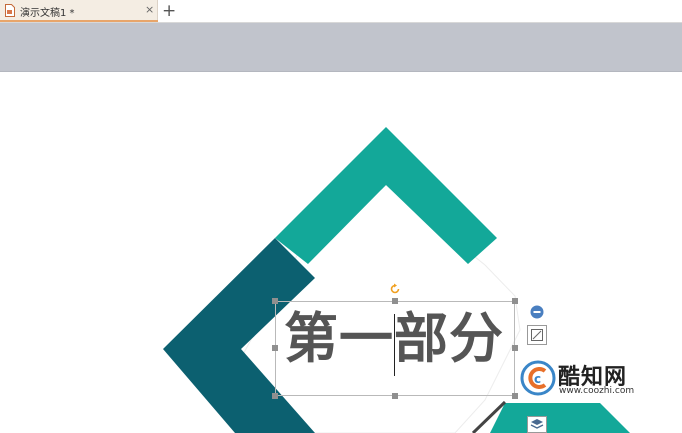 This screenshot has height=433, width=682. I want to click on shape-format-icon, so click(537, 335).